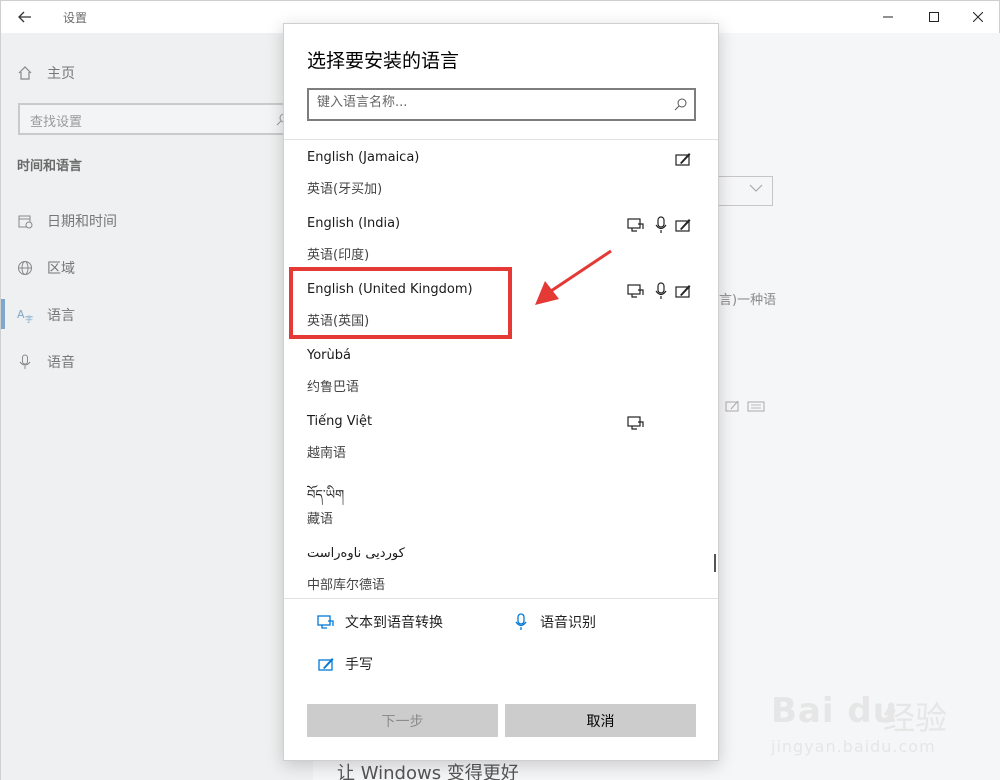  What do you see at coordinates (715, 563) in the screenshot?
I see `scrollbar-thumb` at bounding box center [715, 563].